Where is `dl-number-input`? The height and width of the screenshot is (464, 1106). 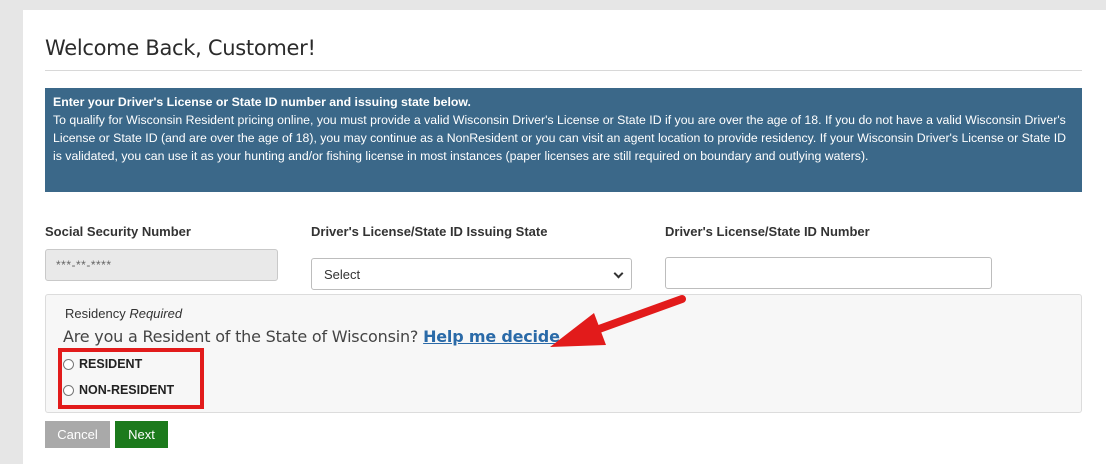
dl-number-input is located at coordinates (828, 273).